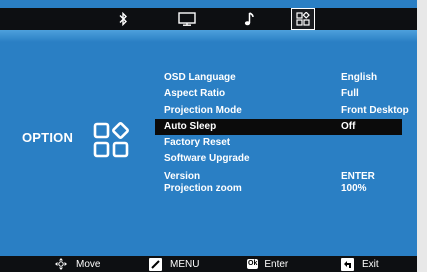 This screenshot has height=272, width=427. What do you see at coordinates (276, 264) in the screenshot?
I see `hint-enter-label: Enter` at bounding box center [276, 264].